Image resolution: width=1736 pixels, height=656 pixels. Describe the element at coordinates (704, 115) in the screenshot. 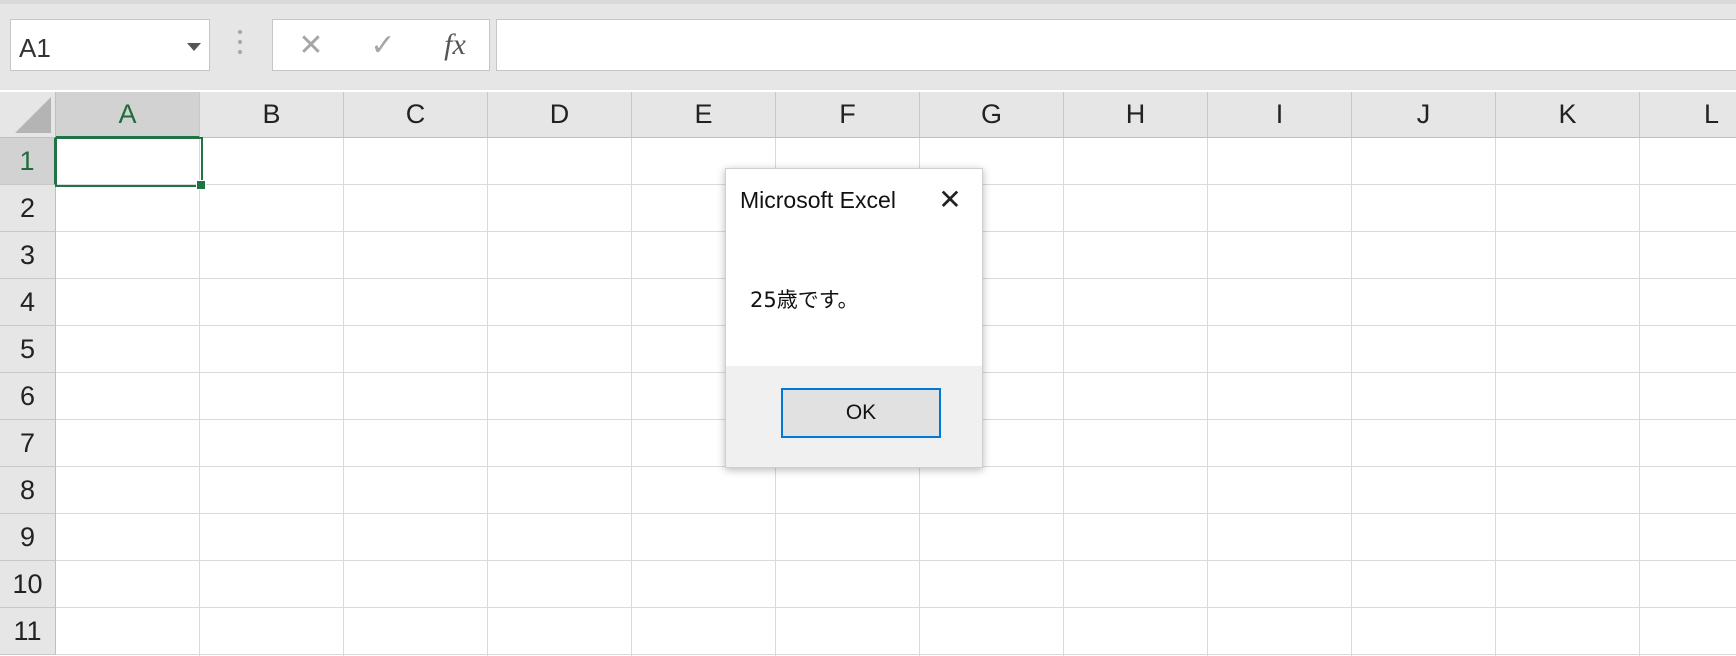

I see `column-header-e: E` at that location.